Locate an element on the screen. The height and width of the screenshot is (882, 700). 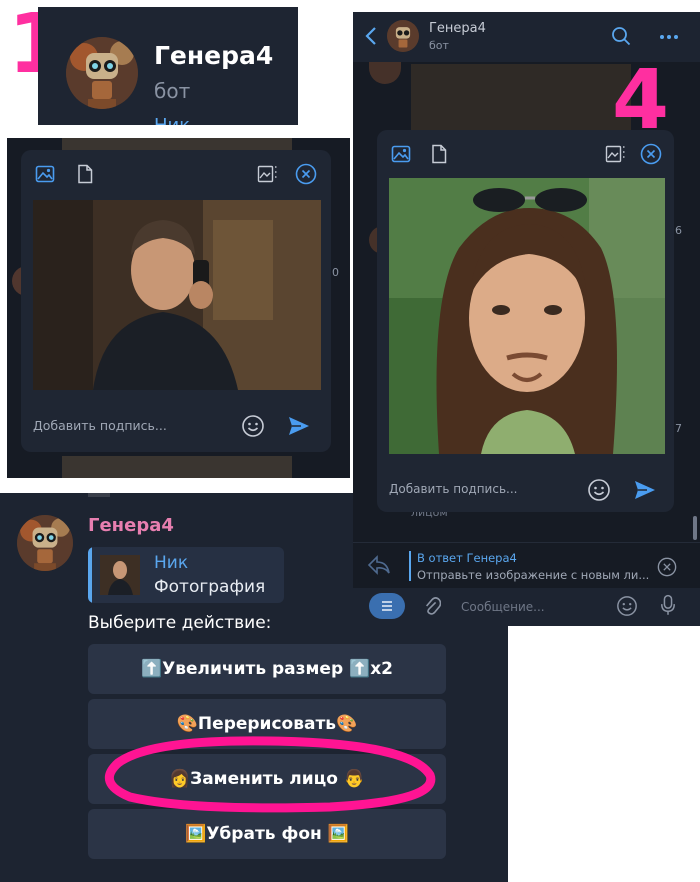
menu-icon is located at coordinates (387, 606).